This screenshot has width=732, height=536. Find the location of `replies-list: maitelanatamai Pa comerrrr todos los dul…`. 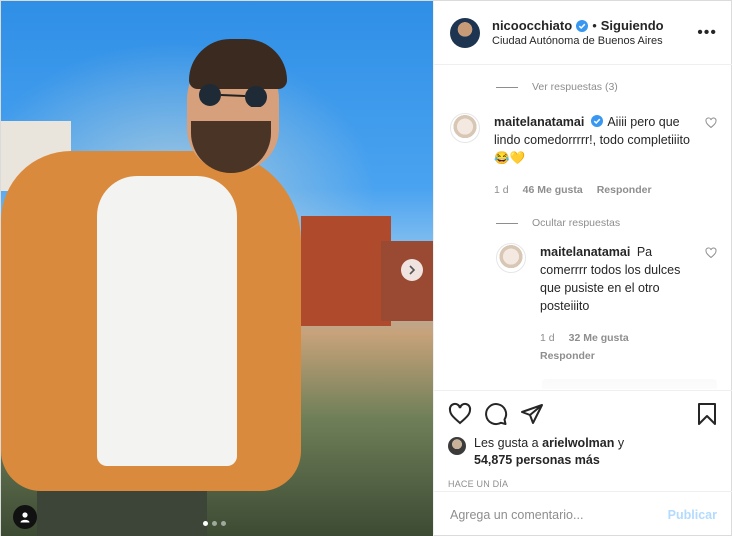

replies-list: maitelanatamai Pa comerrrr todos los dul… is located at coordinates (606, 316).